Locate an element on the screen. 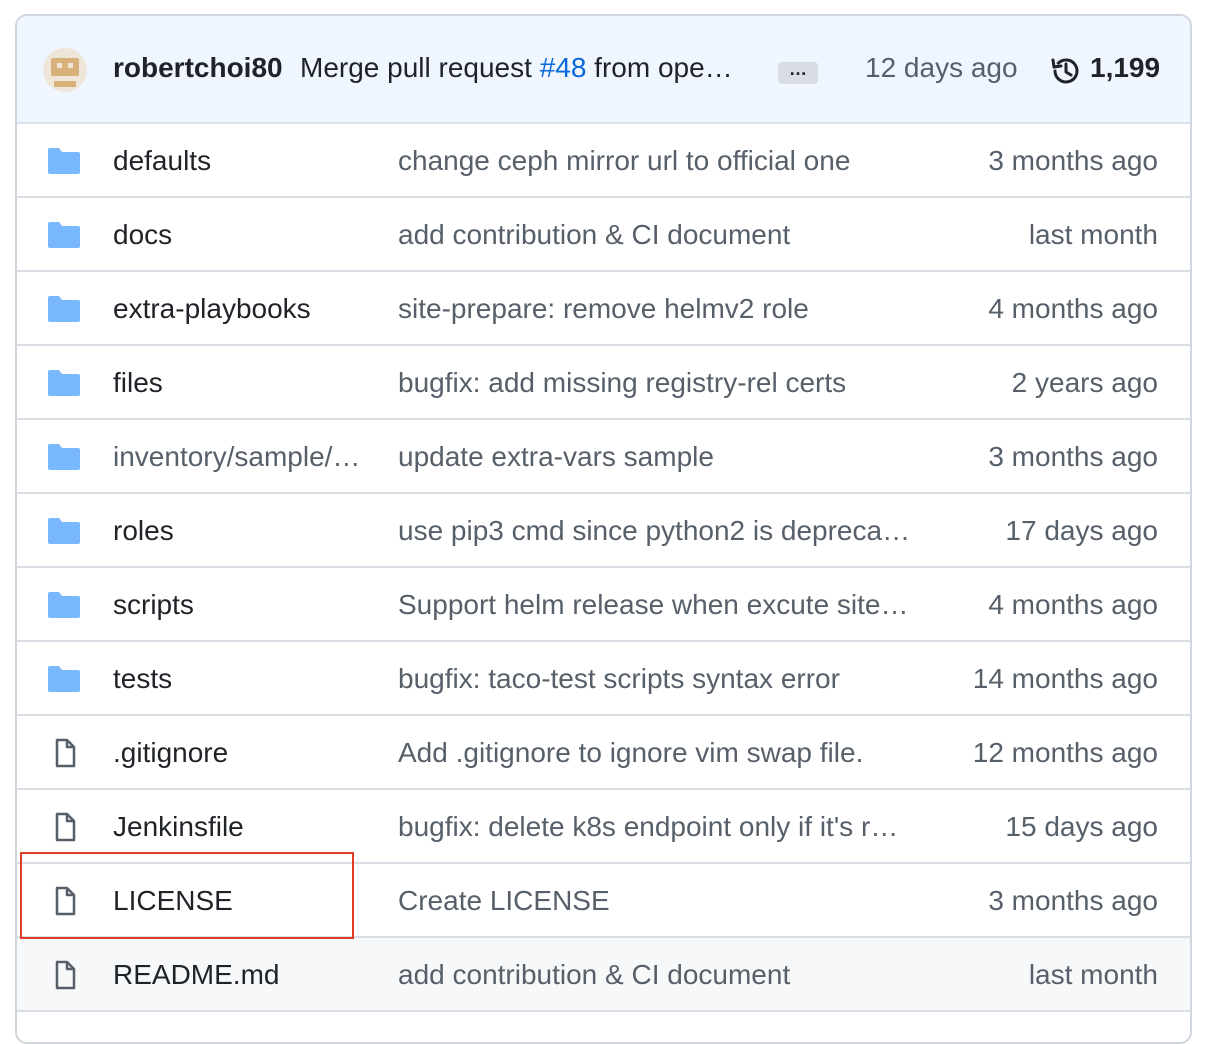  file-commit-message: update extra-vars sample is located at coordinates (663, 457).